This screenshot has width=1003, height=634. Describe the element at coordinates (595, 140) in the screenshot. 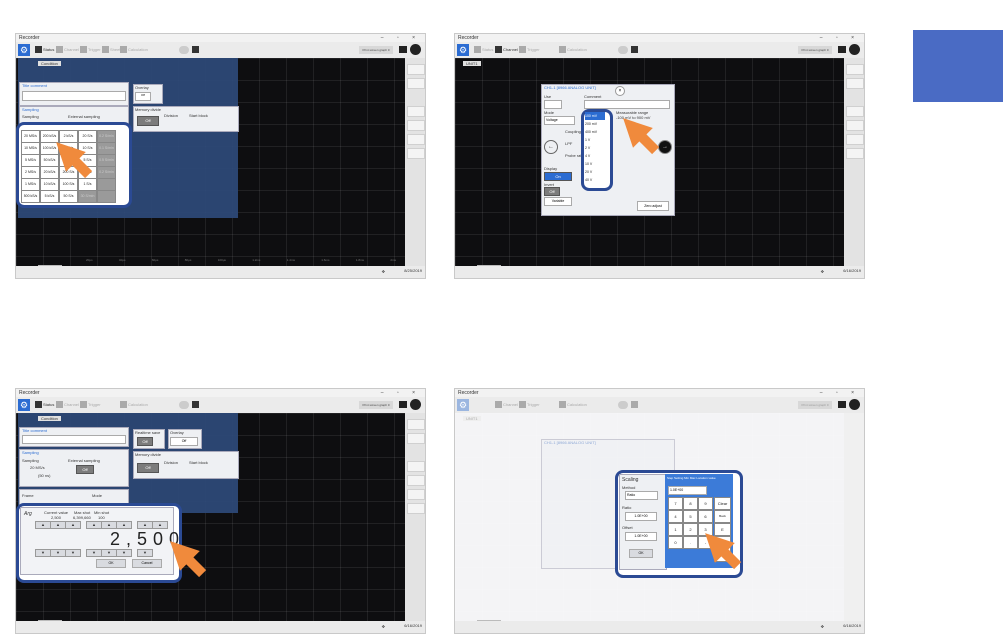

I see `range-option: 1 V` at that location.